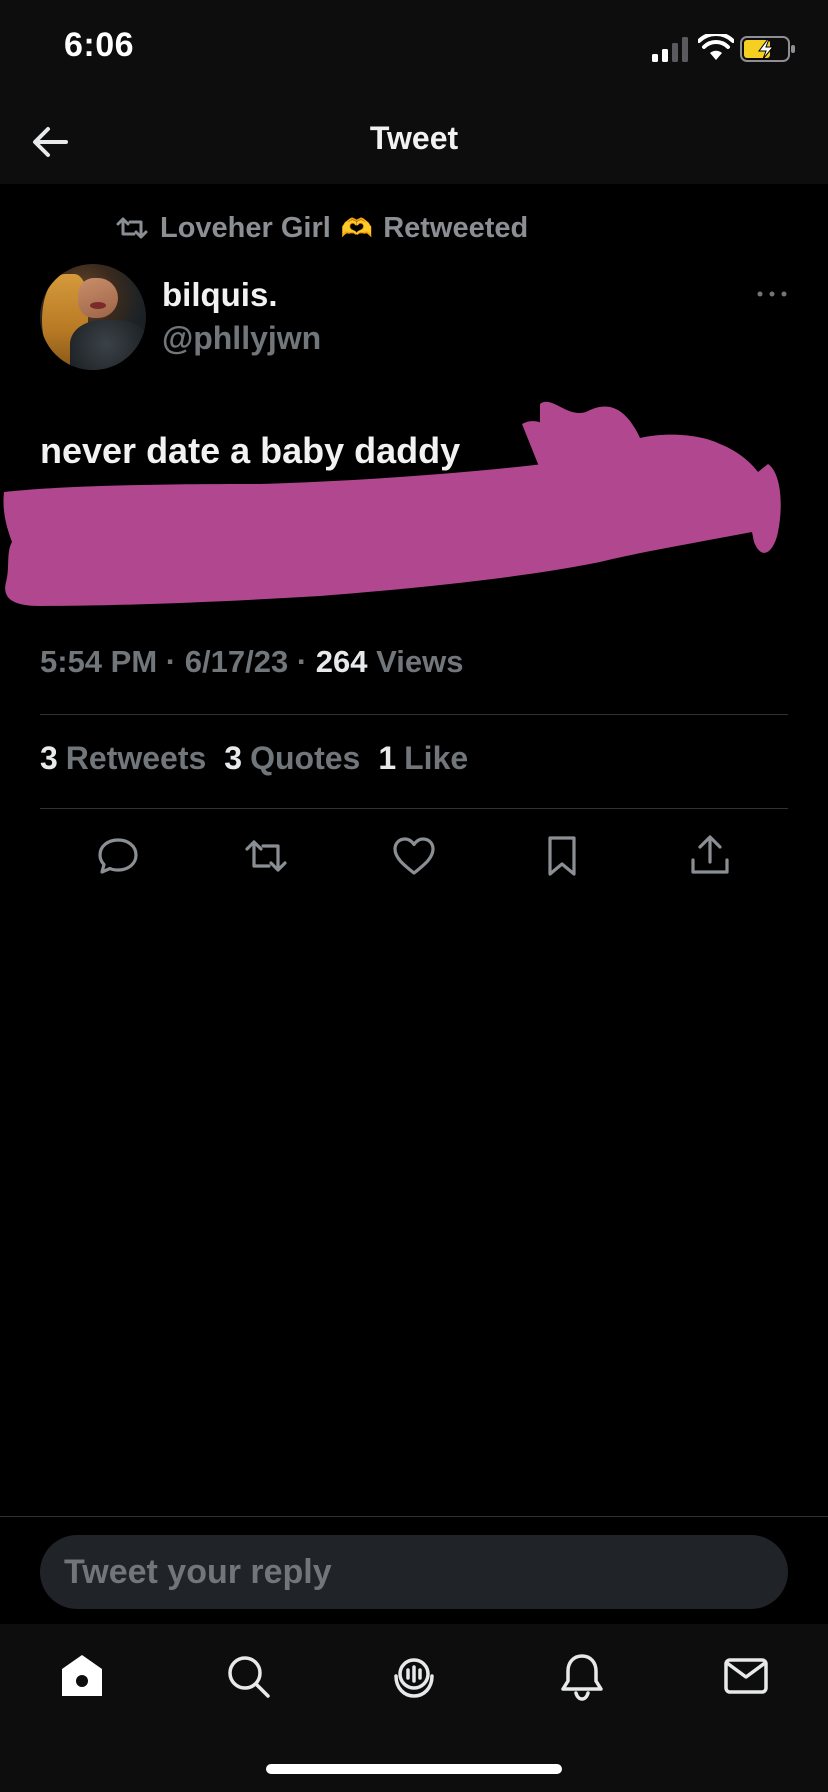 The height and width of the screenshot is (1792, 828). I want to click on battery-charging-icon, so click(767, 49).